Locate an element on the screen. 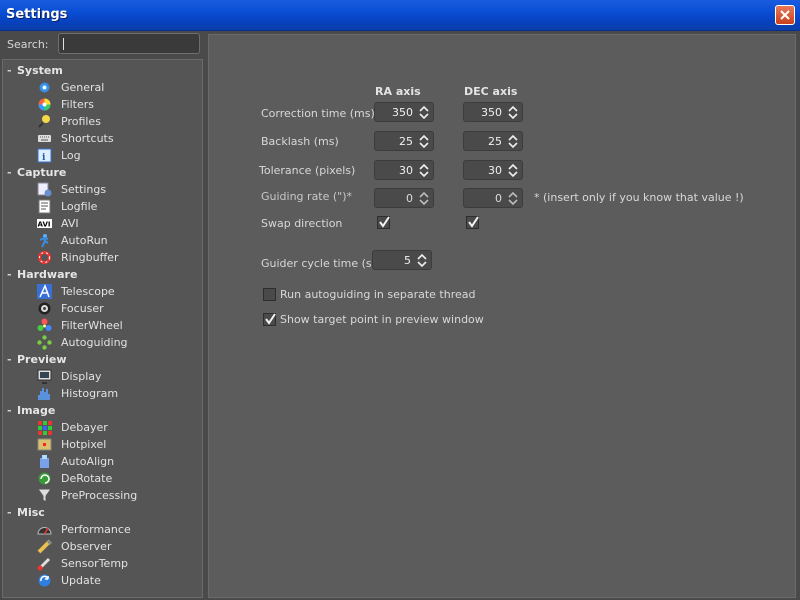  dec-backlash-value: 25 is located at coordinates (495, 141).